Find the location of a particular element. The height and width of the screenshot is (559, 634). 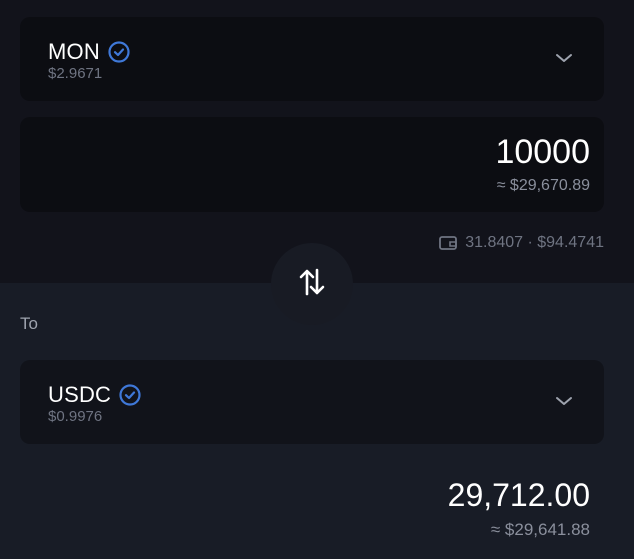

from-balance-text: 31.8407 · $94.4741 is located at coordinates (534, 242).